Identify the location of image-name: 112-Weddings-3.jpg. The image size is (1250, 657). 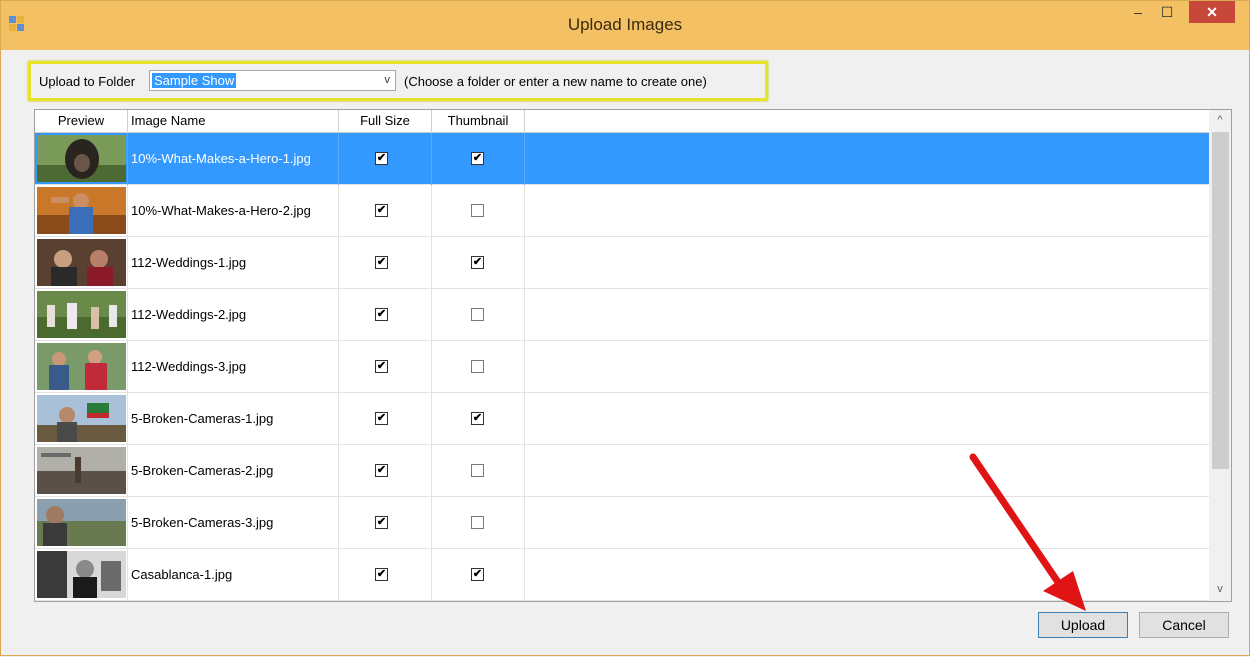
(189, 366).